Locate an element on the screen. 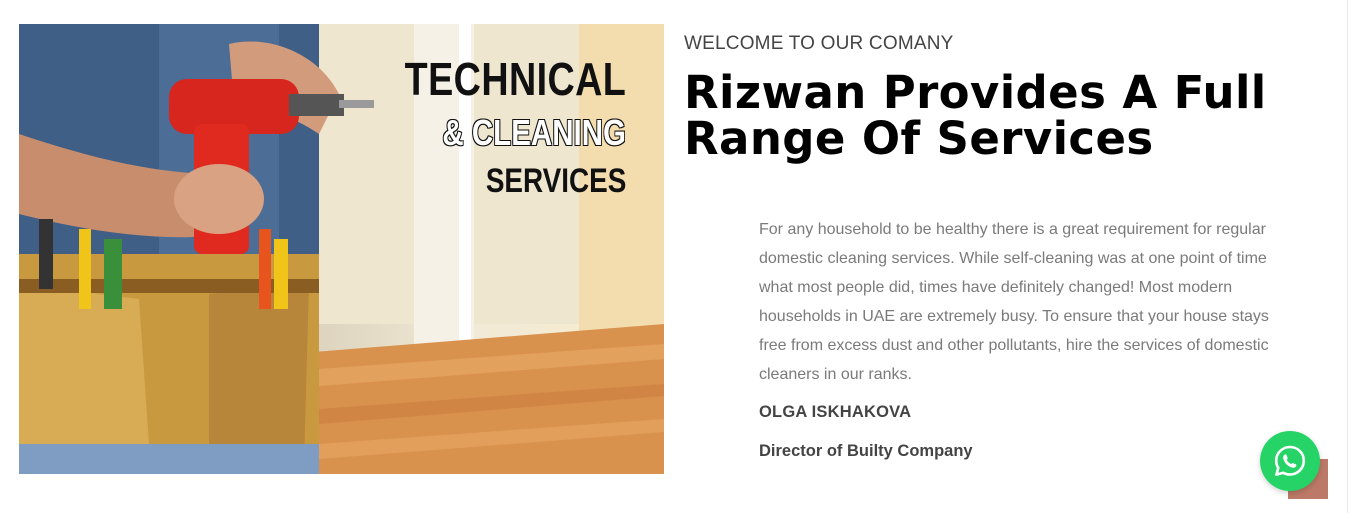 The height and width of the screenshot is (513, 1349). whatsapp-icon is located at coordinates (1290, 460).